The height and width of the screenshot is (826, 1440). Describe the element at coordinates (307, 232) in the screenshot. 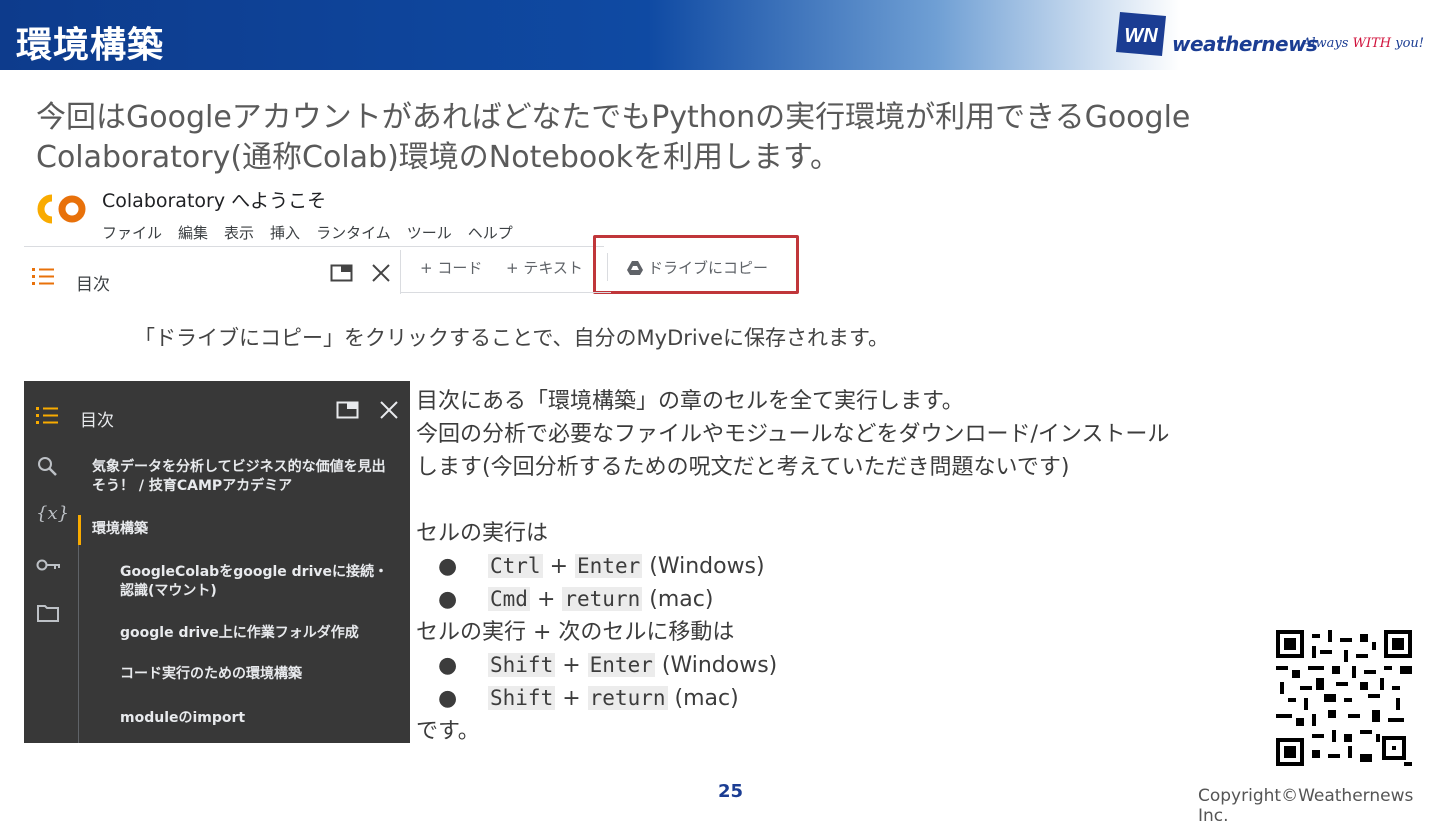

I see `colab-menu-bar: ファイル 編集 表示 挿入 ランタイム ツール ヘルプ` at that location.